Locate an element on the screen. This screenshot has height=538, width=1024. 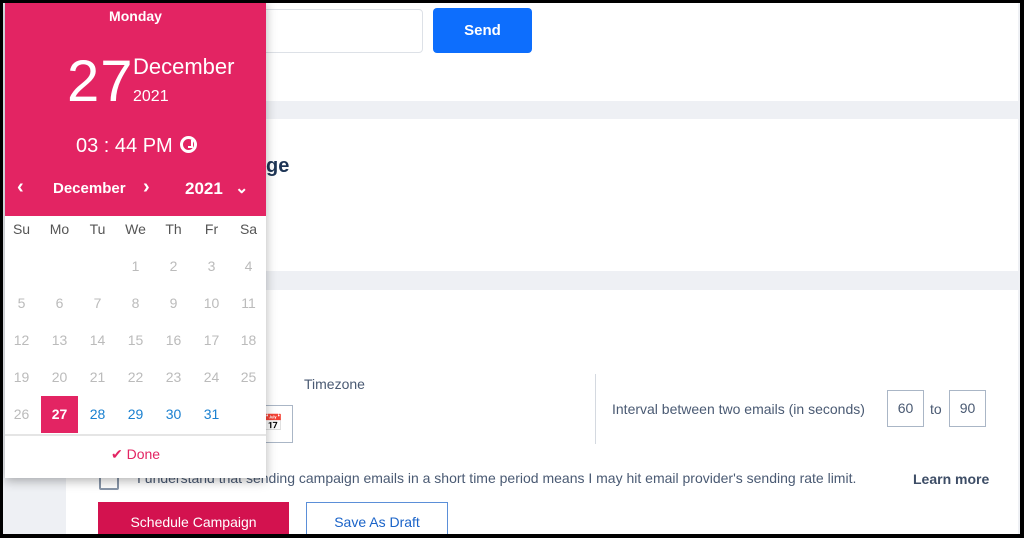
selected-month: December is located at coordinates (184, 66).